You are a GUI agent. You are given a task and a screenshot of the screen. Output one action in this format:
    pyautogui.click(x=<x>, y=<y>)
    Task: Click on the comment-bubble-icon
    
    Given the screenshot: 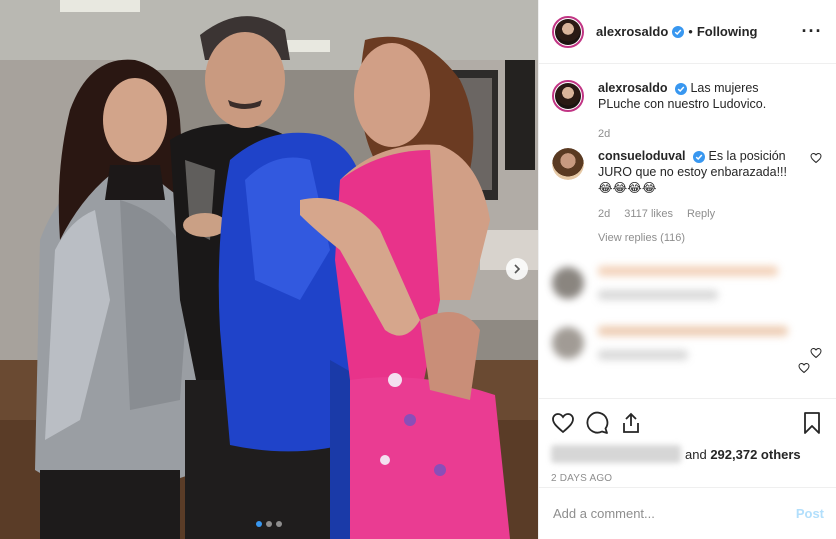 What is the action you would take?
    pyautogui.click(x=597, y=423)
    